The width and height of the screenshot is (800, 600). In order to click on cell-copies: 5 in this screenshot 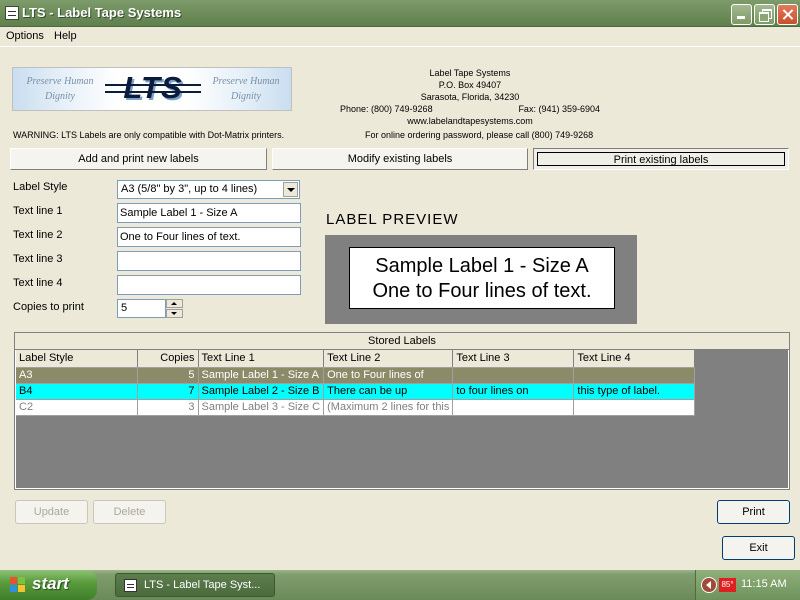, I will do `click(168, 375)`.